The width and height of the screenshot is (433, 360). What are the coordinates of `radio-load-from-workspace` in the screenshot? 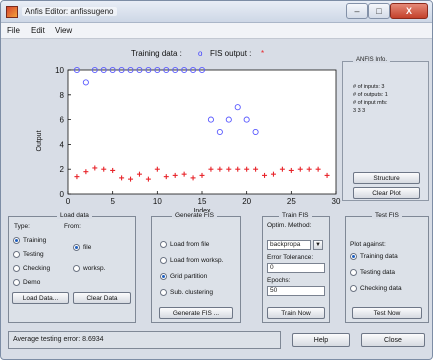 It's located at (163, 260).